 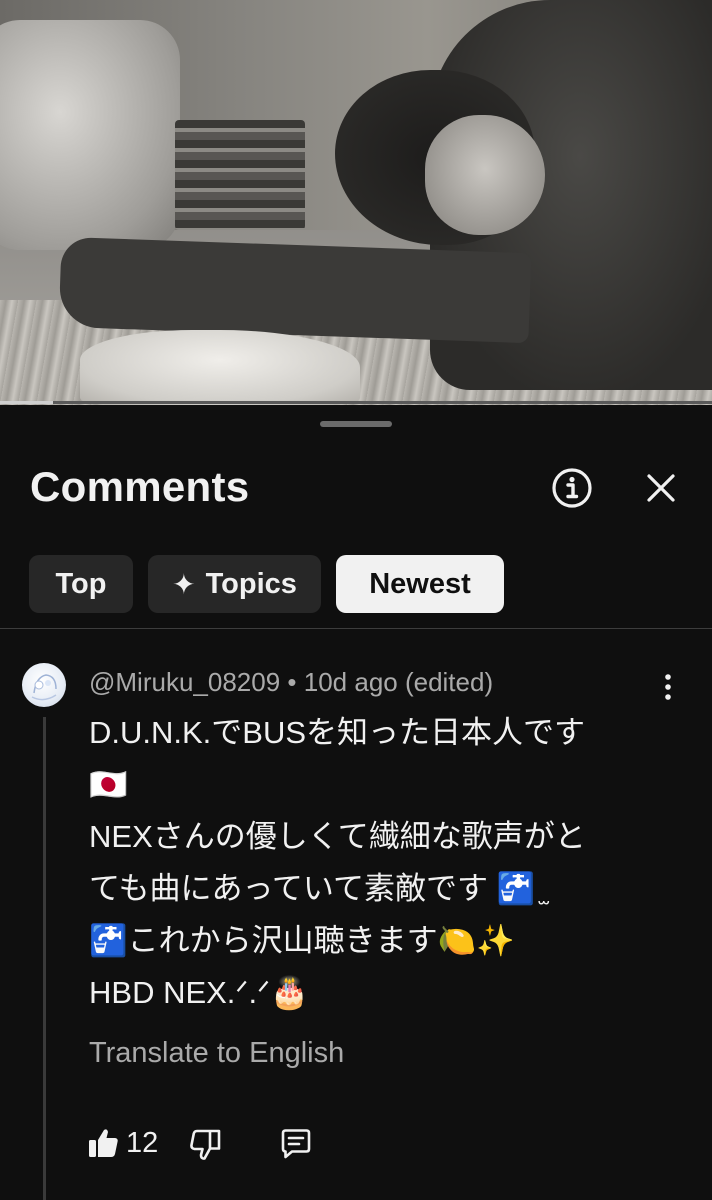 I want to click on comment-meta: @Miruku_08209 • 10d ago (edited), so click(x=291, y=682).